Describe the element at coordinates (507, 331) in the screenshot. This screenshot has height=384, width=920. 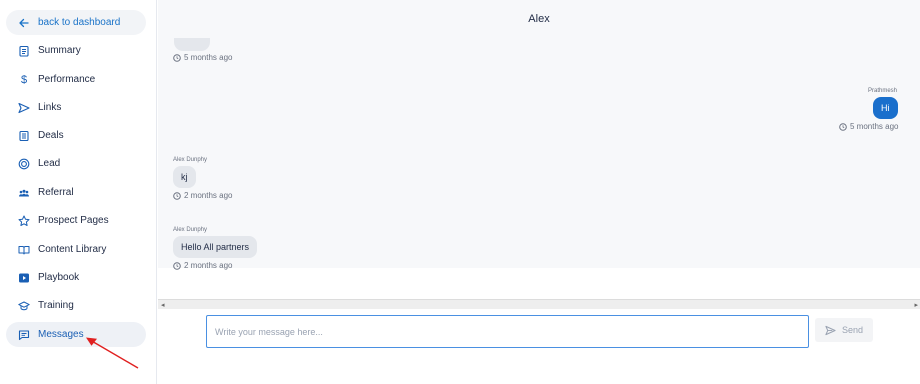
I see `message-input` at that location.